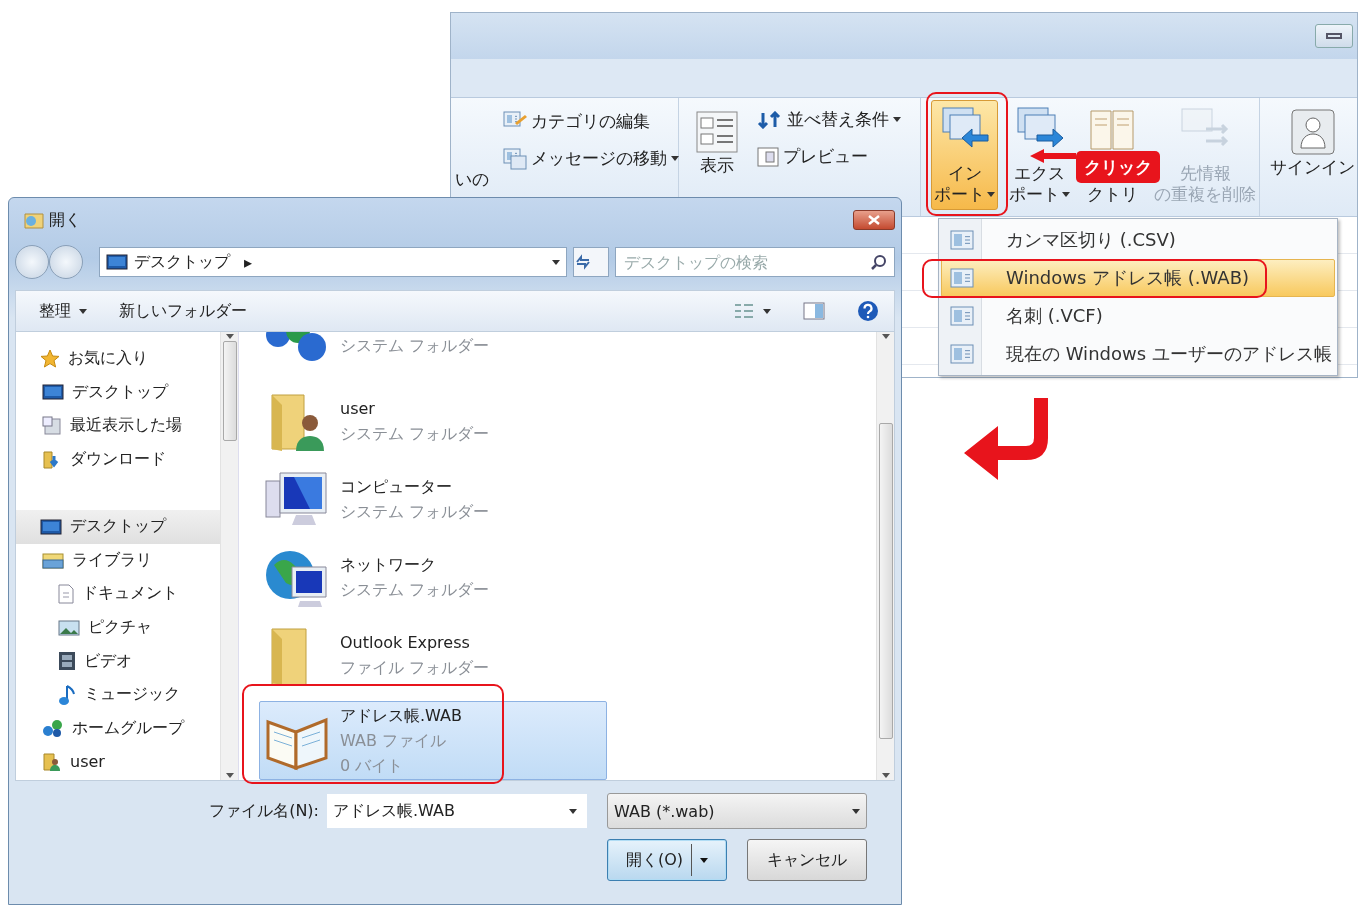 Image resolution: width=1361 pixels, height=905 pixels. Describe the element at coordinates (118, 459) in the screenshot. I see `nav-item: ダウンロード` at that location.